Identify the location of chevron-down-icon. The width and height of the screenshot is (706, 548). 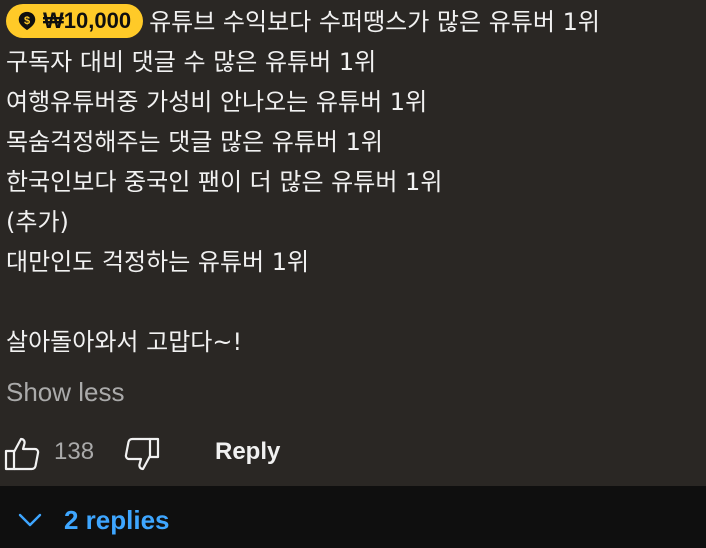
(30, 520).